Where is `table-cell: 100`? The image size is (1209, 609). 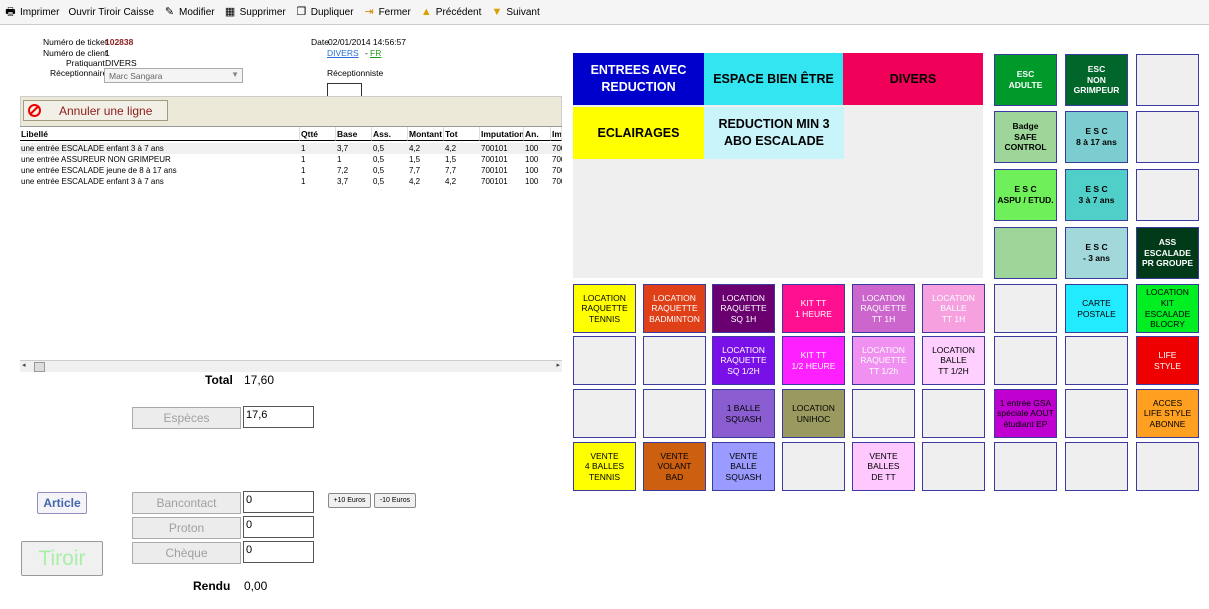
table-cell: 100 is located at coordinates (532, 159).